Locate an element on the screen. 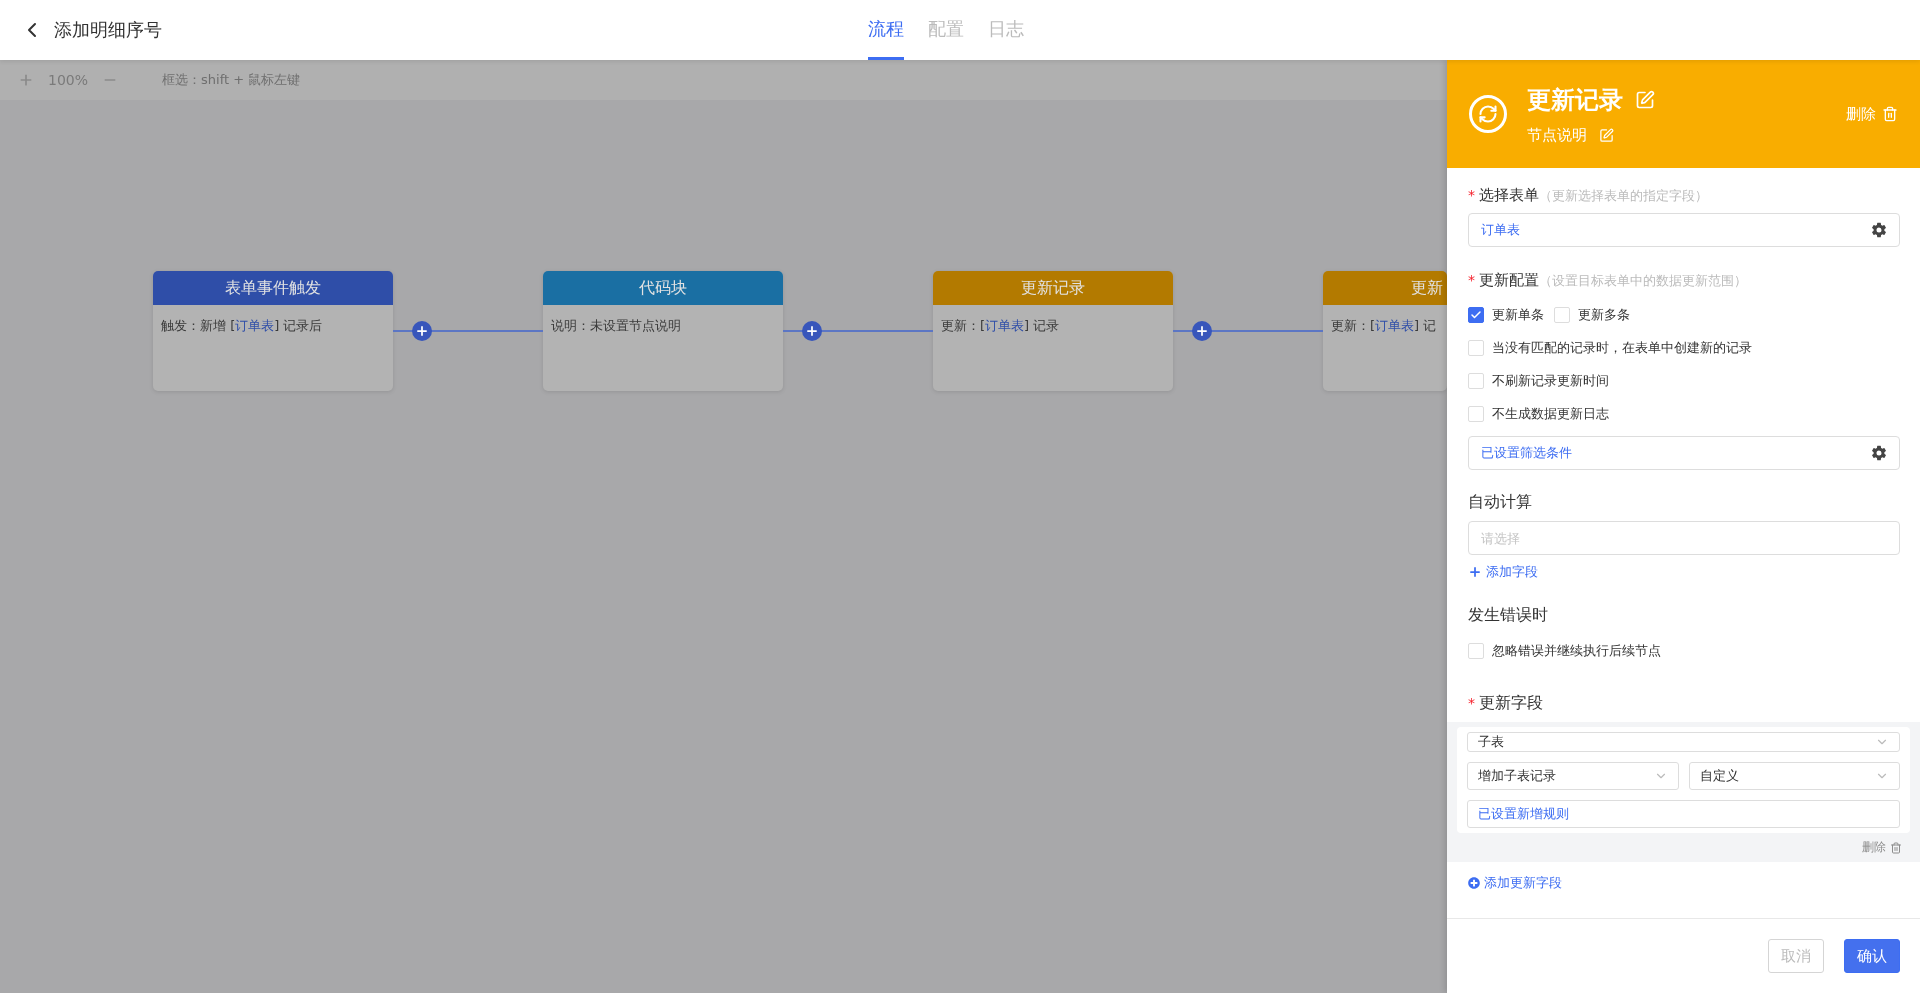  filter-field: 已设置筛选条件 is located at coordinates (1684, 453).